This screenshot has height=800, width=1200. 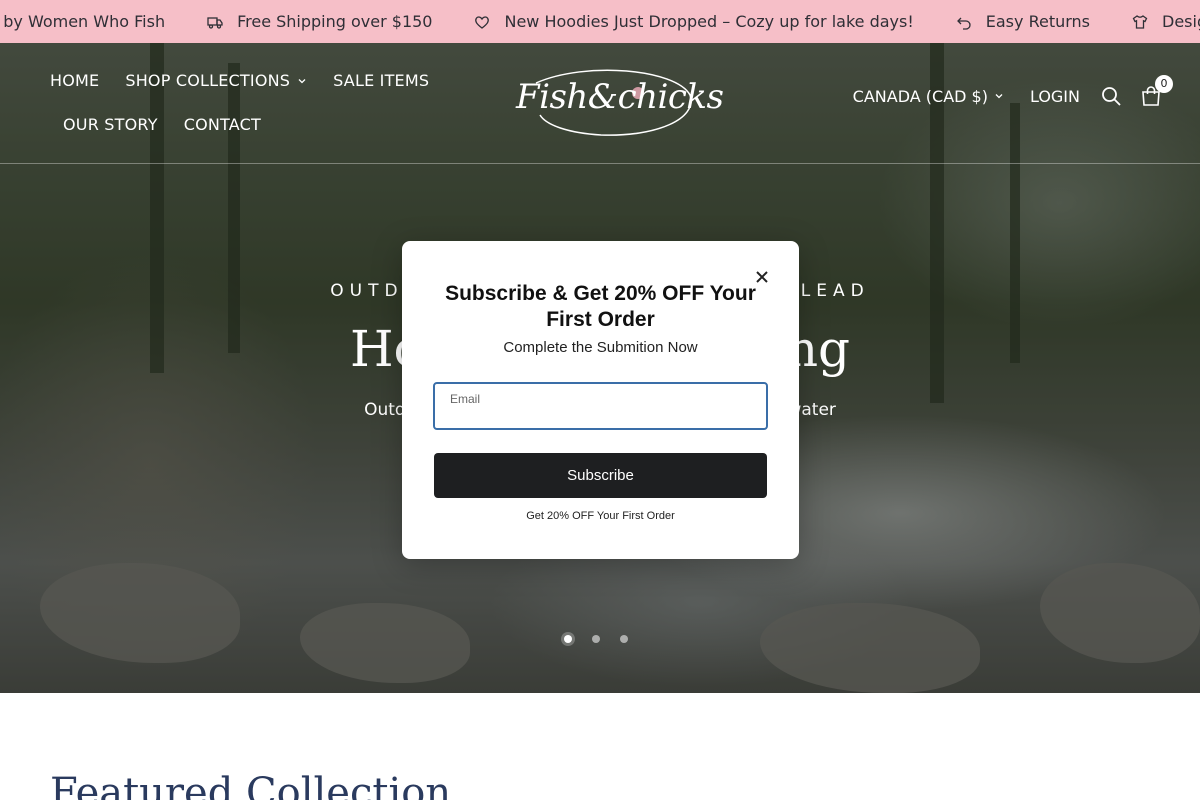 What do you see at coordinates (251, 785) in the screenshot?
I see `featured-collection-heading: Featured Collection` at bounding box center [251, 785].